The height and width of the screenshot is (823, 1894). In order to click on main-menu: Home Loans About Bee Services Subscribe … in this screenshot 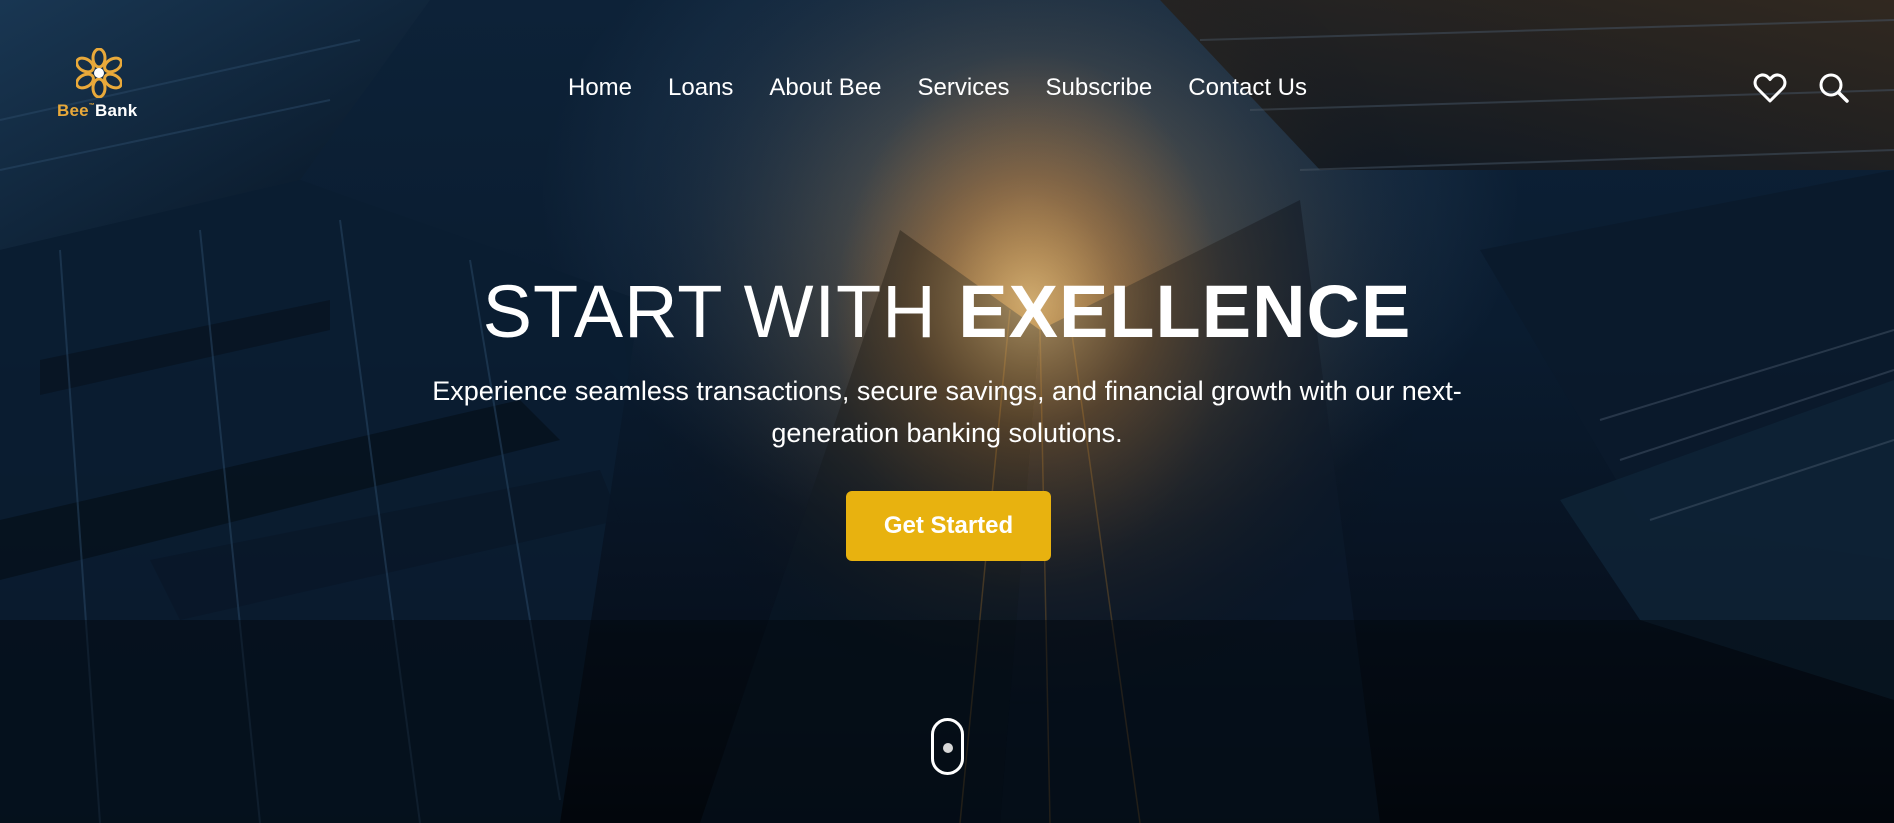, I will do `click(937, 88)`.